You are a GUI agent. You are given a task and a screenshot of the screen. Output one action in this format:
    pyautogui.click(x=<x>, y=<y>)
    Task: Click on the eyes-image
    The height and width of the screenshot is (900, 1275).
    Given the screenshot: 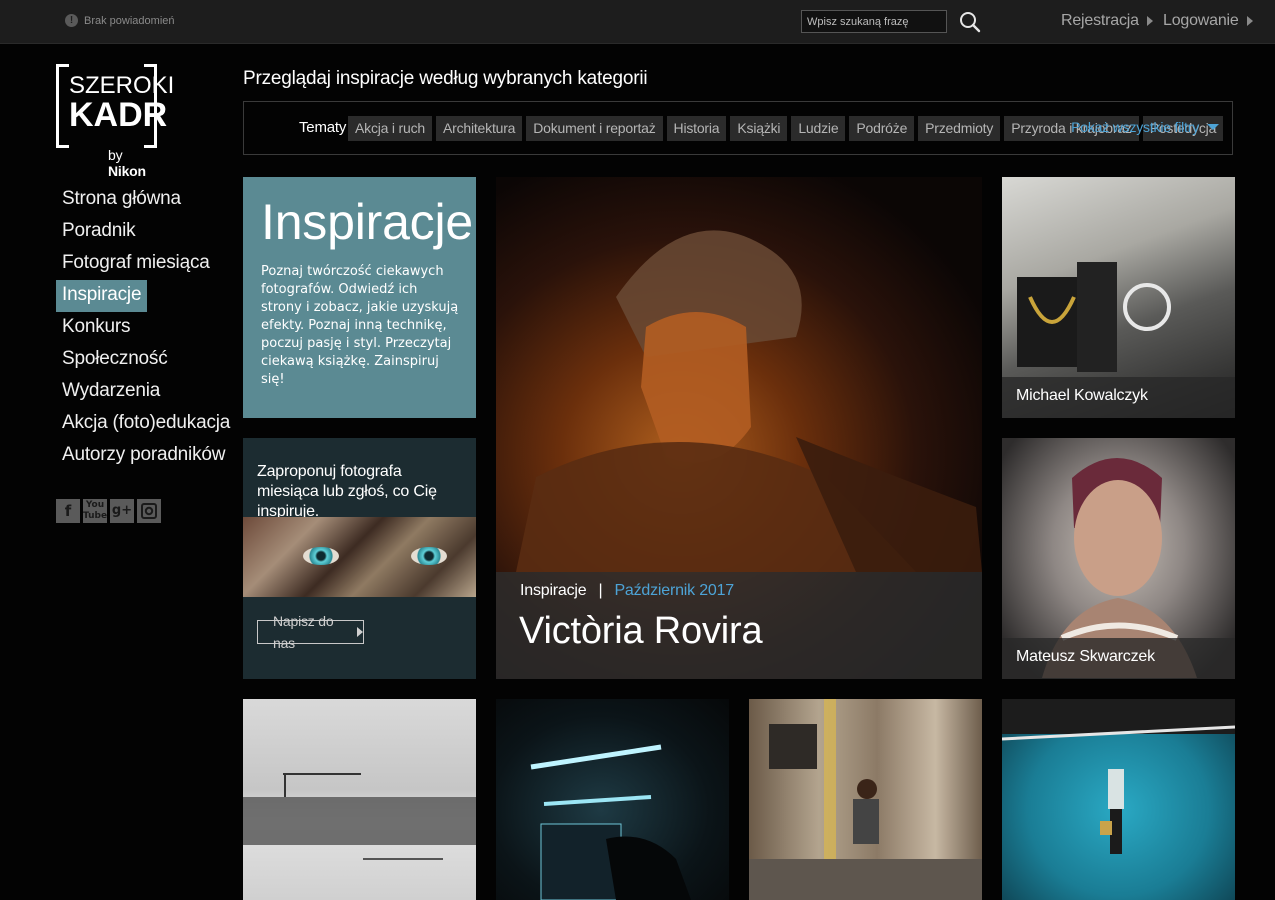 What is the action you would take?
    pyautogui.click(x=359, y=557)
    